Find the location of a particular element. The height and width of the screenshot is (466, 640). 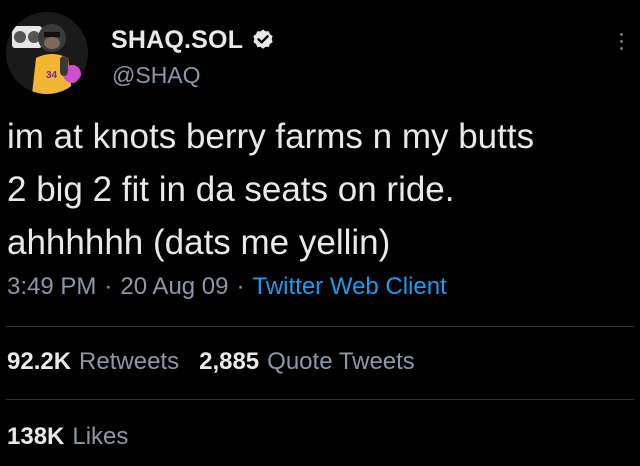

engagement-stats: 92.2K Retweets 2,885 Quote Tweets is located at coordinates (211, 362).